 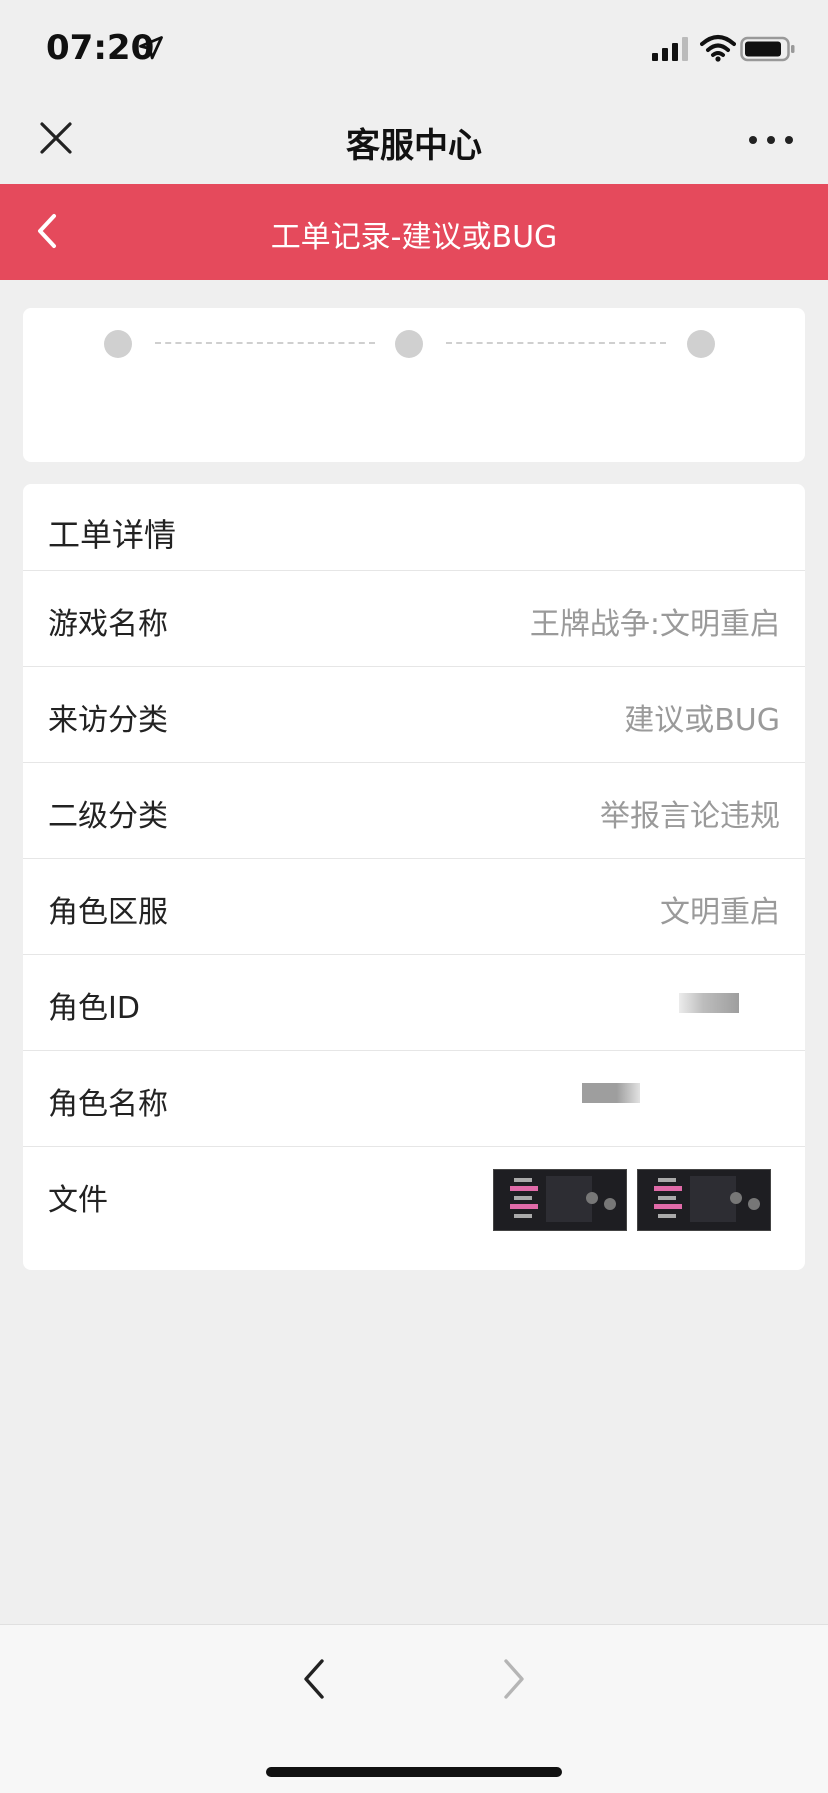 I want to click on bottom-toolbar, so click(x=414, y=1708).